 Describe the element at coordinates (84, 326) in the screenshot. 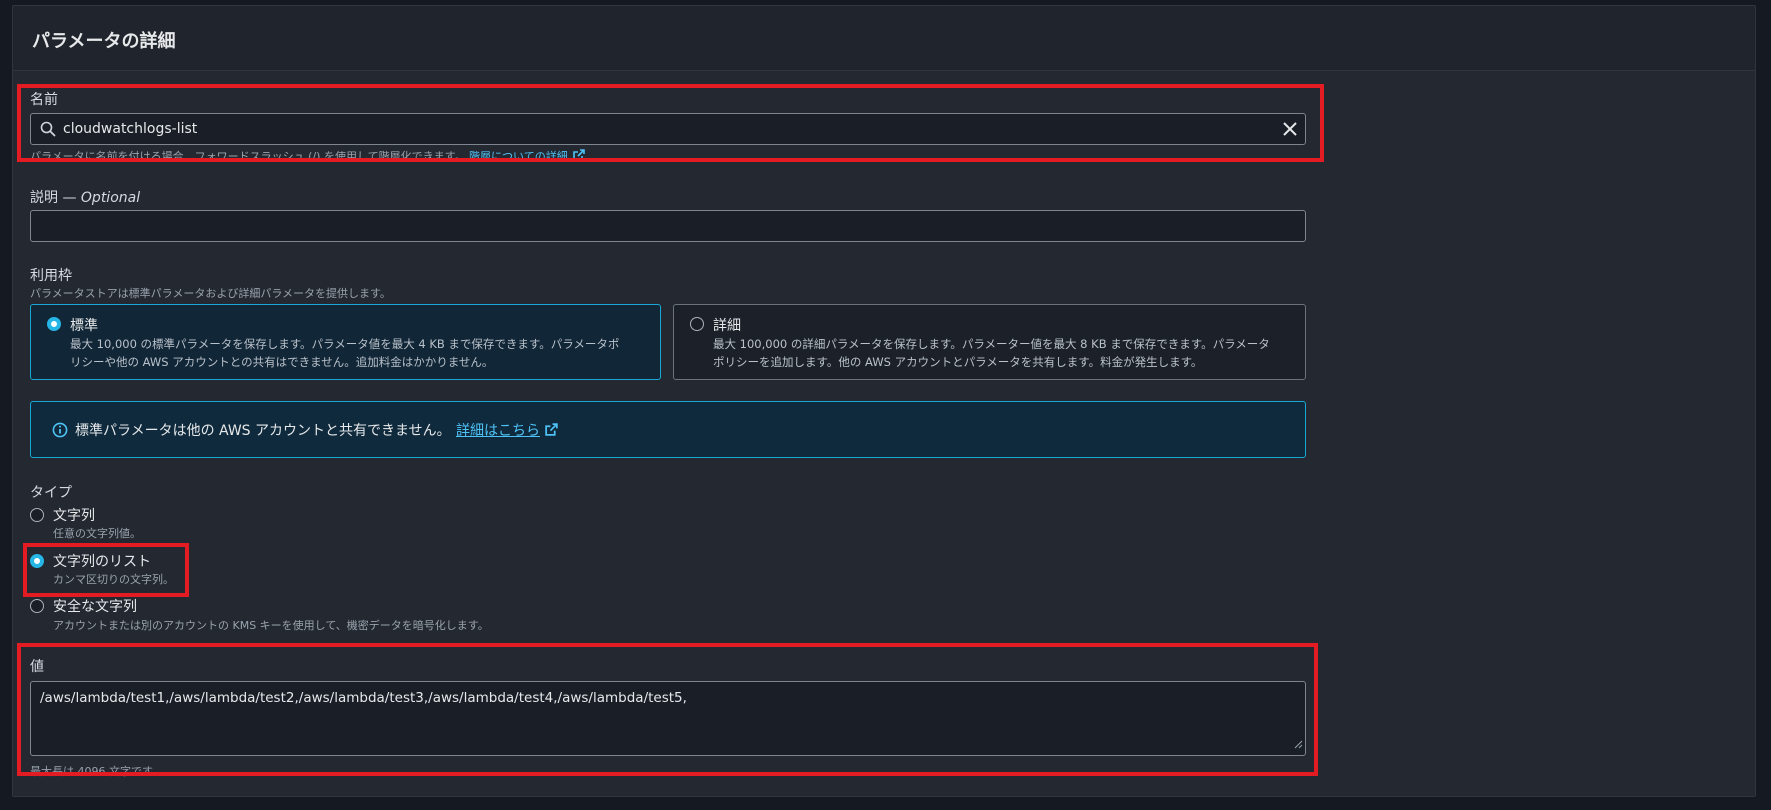

I see `tier-standard-title: 標準` at that location.